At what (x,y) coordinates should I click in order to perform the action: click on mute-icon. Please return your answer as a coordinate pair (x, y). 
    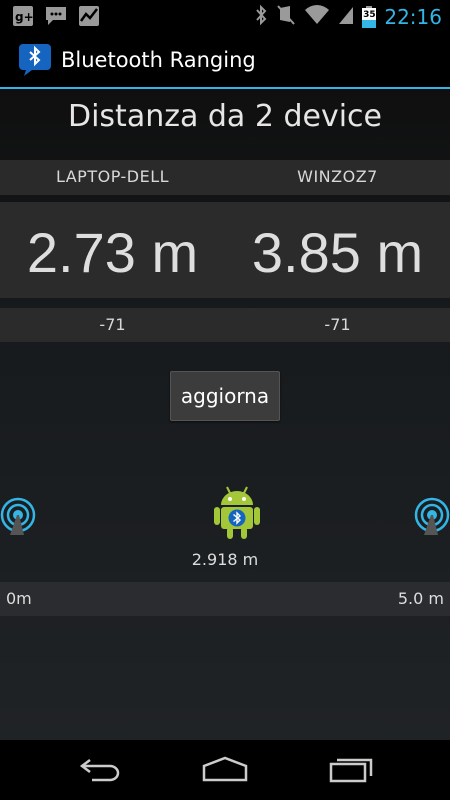
    Looking at the image, I should click on (286, 17).